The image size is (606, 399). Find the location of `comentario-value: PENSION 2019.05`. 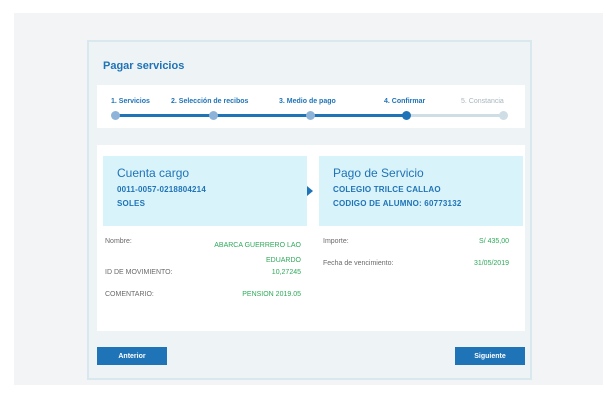

comentario-value: PENSION 2019.05 is located at coordinates (271, 294).